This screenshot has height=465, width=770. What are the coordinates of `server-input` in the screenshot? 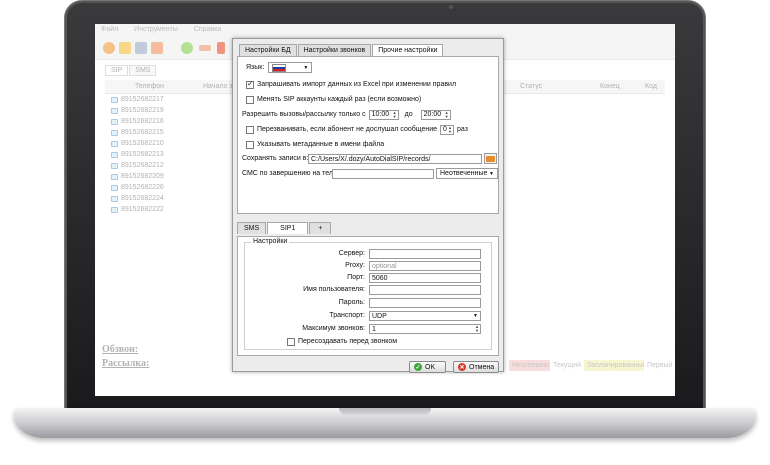 It's located at (425, 254).